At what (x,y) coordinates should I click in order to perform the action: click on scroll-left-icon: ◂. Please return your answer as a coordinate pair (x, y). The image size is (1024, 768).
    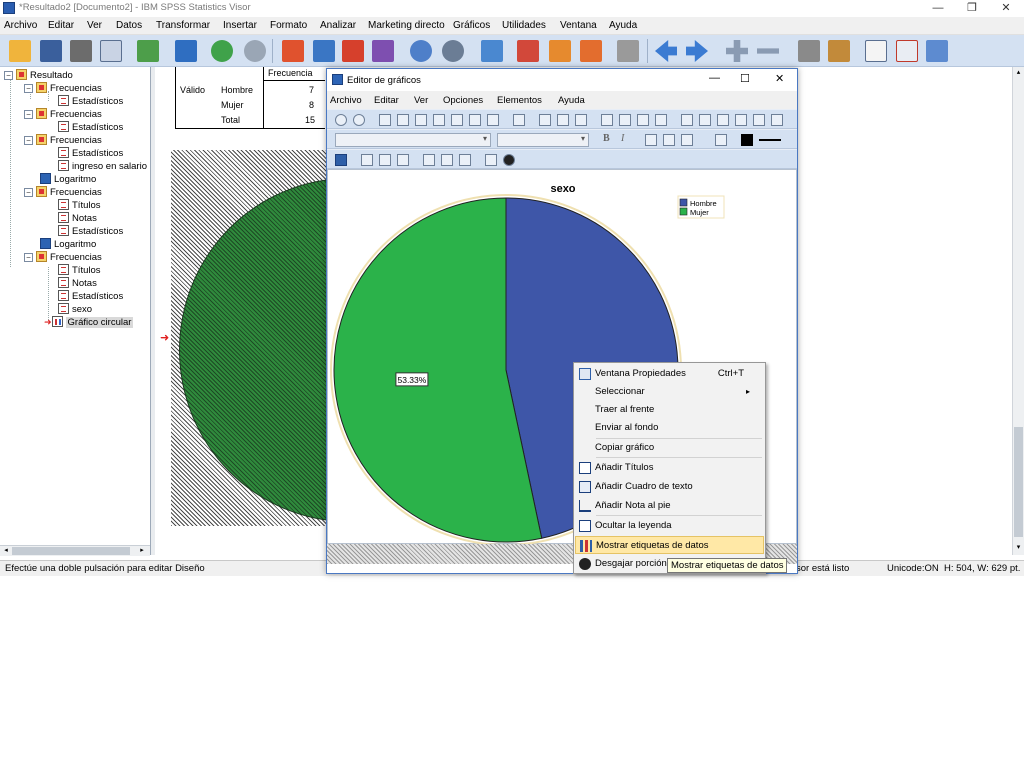
    Looking at the image, I should click on (6, 551).